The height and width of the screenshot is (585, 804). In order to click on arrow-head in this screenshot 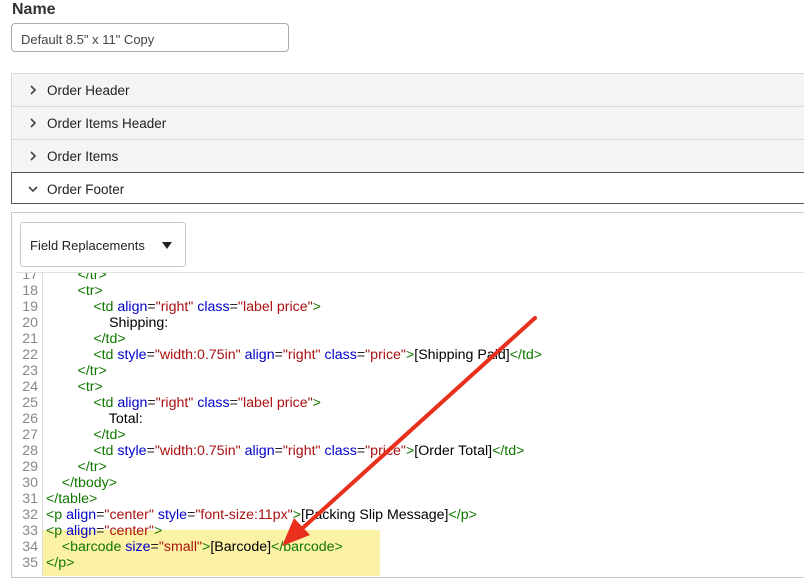, I will do `click(296, 532)`.